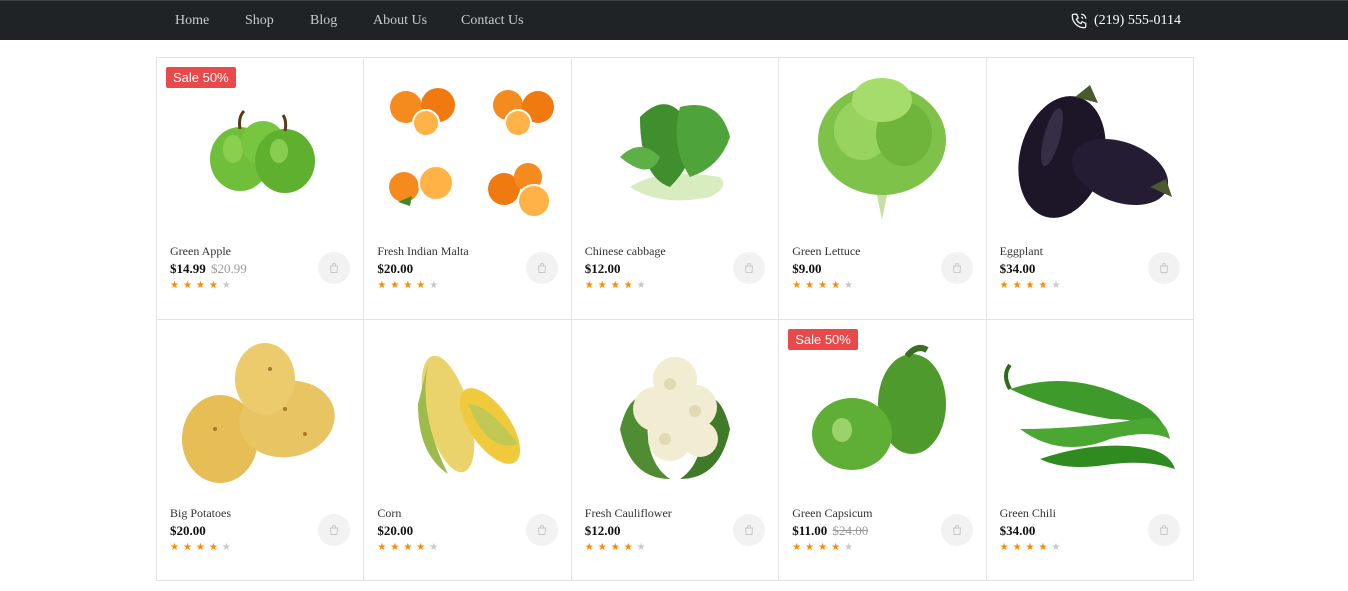 The width and height of the screenshot is (1348, 591). Describe the element at coordinates (229, 268) in the screenshot. I see `product-old-price: $20.99` at that location.